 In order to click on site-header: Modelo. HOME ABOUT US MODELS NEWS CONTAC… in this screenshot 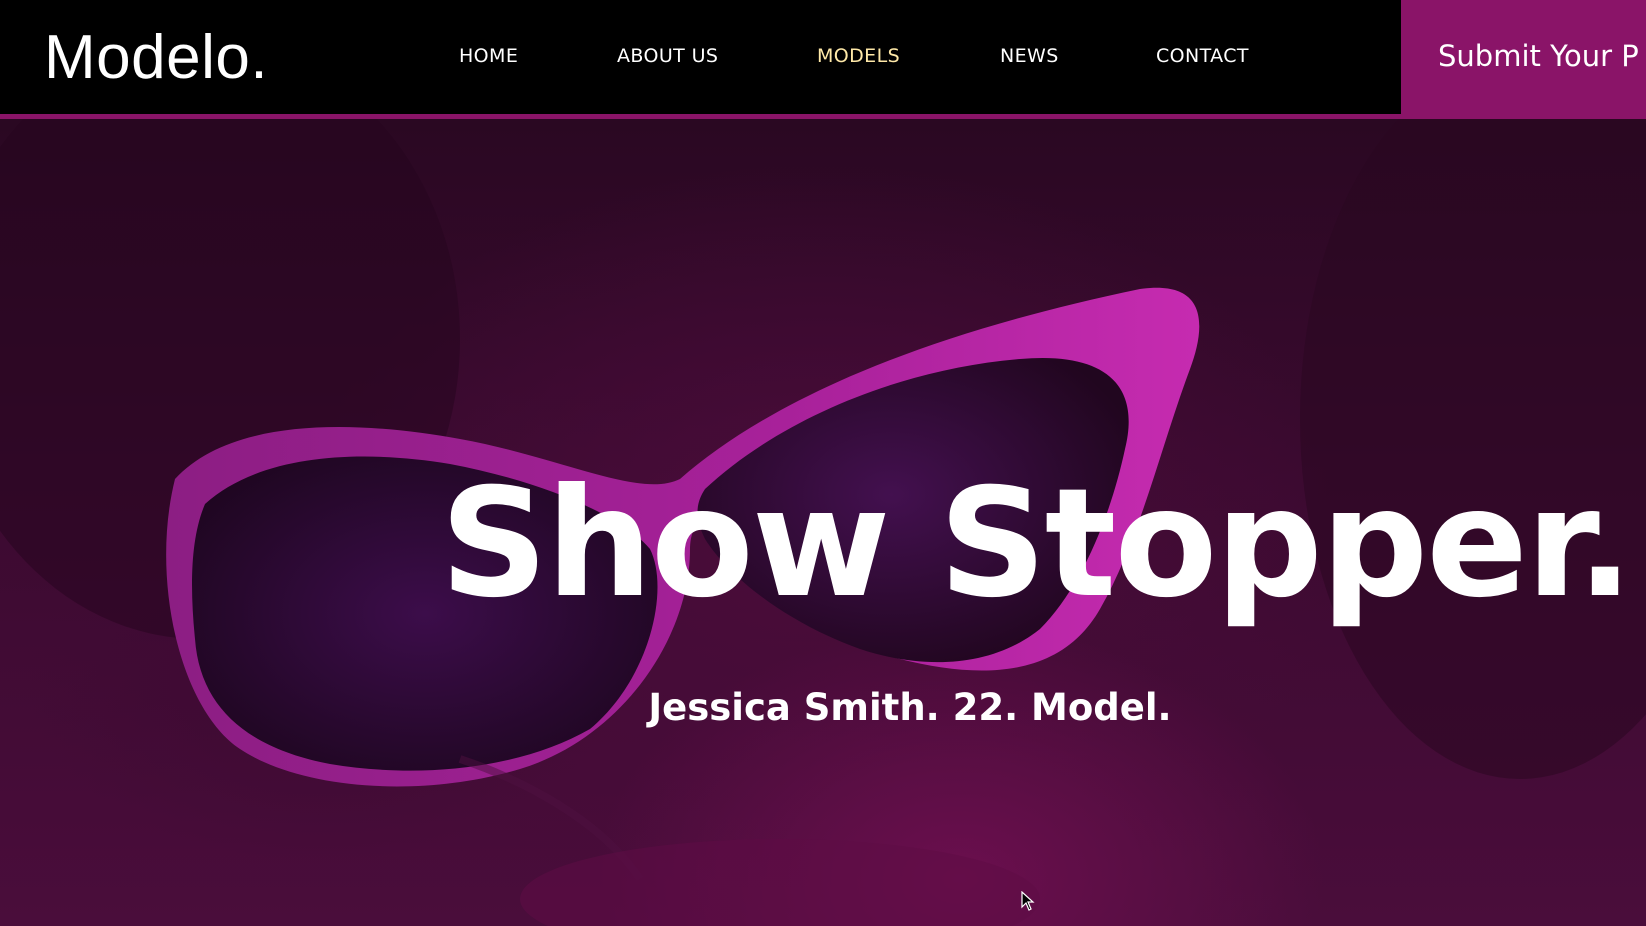, I will do `click(823, 59)`.